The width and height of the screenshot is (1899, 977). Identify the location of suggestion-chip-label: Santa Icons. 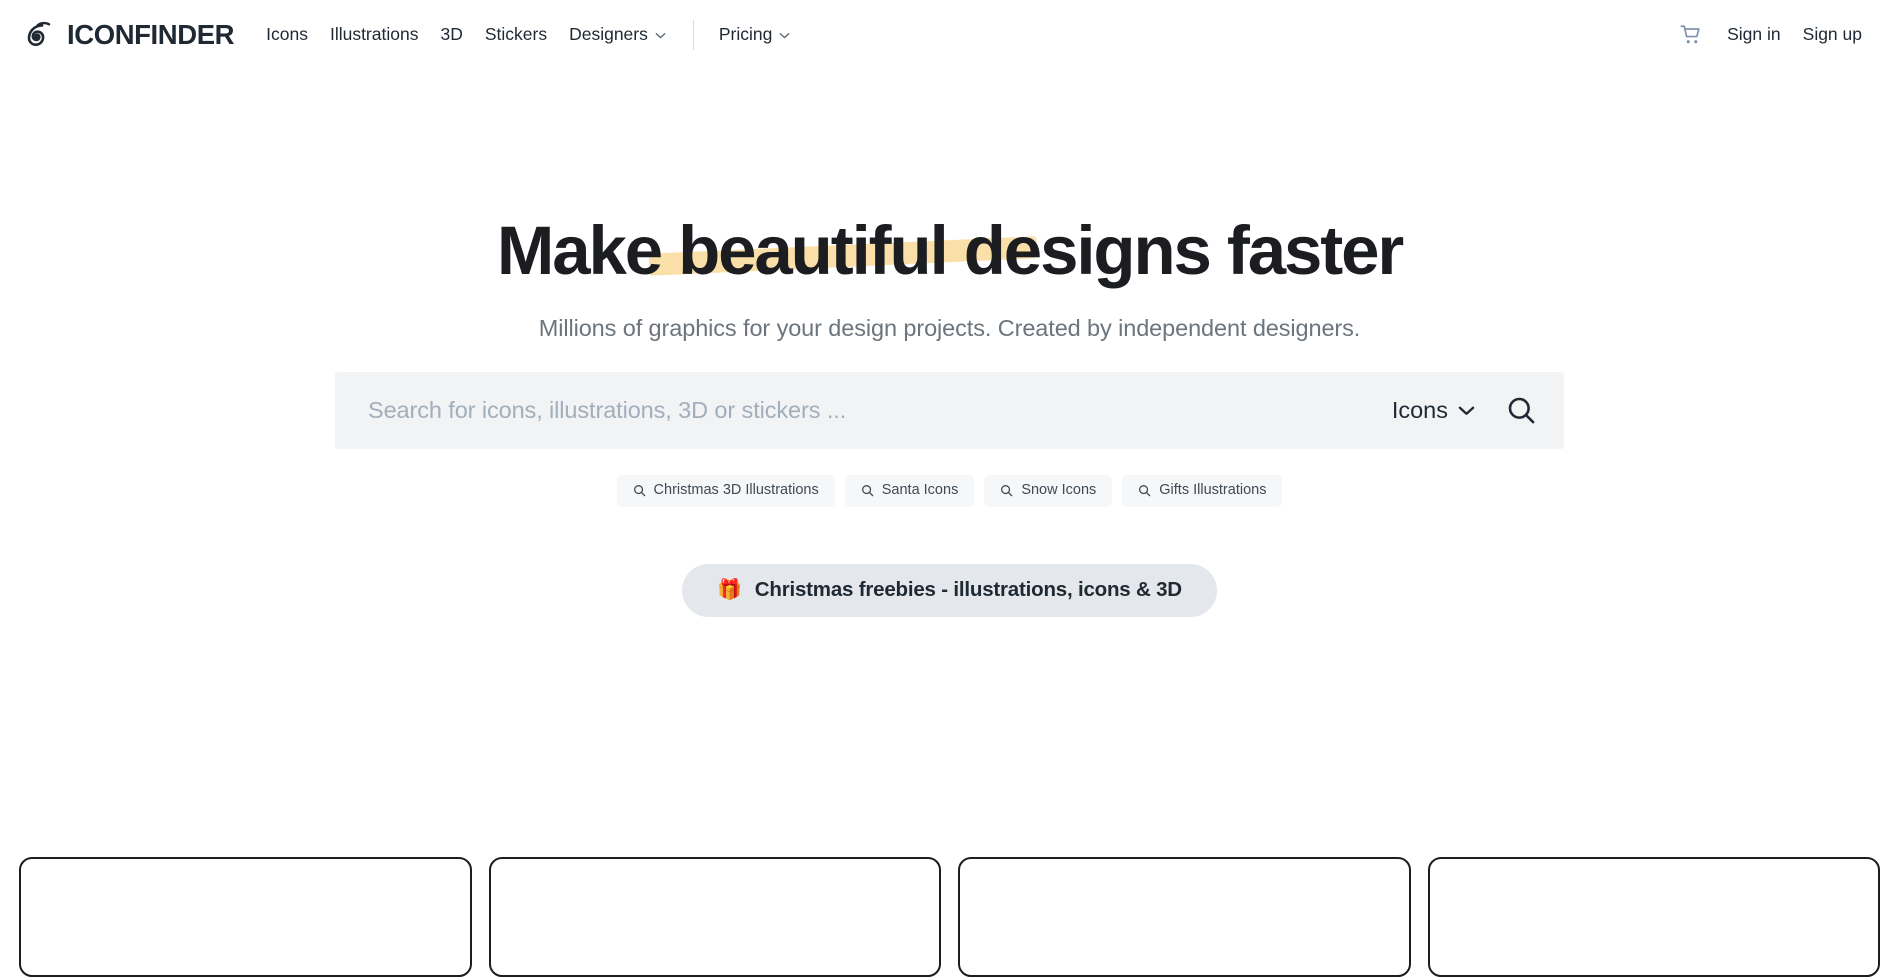
(920, 490).